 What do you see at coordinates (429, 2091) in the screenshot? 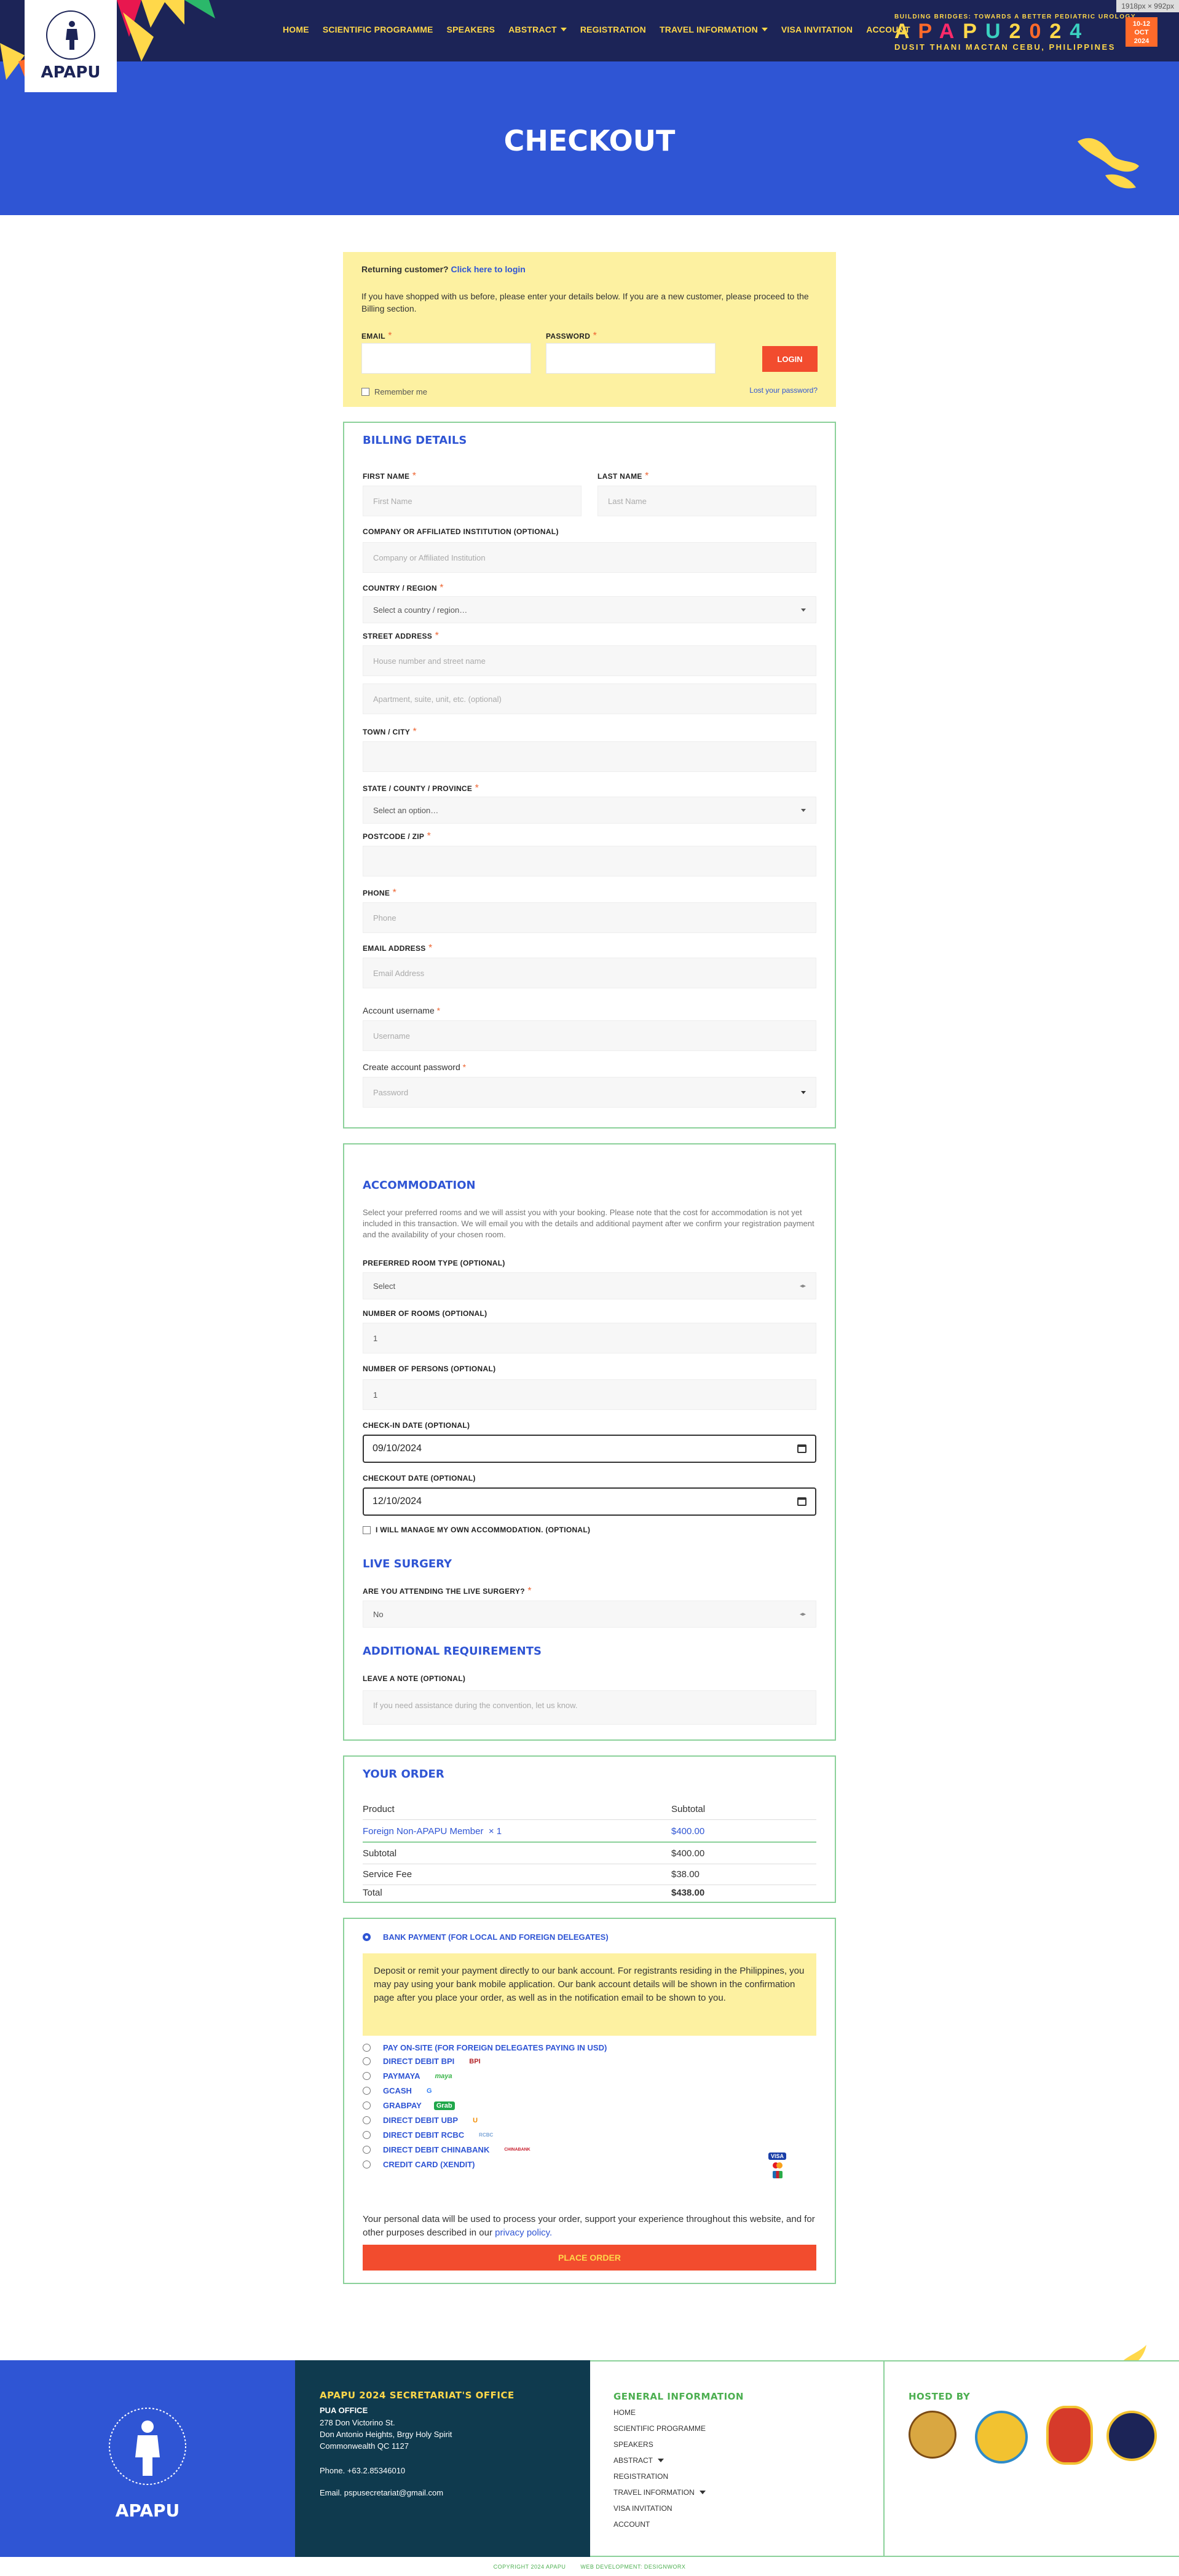
I see `gcash-logo-icon: G` at bounding box center [429, 2091].